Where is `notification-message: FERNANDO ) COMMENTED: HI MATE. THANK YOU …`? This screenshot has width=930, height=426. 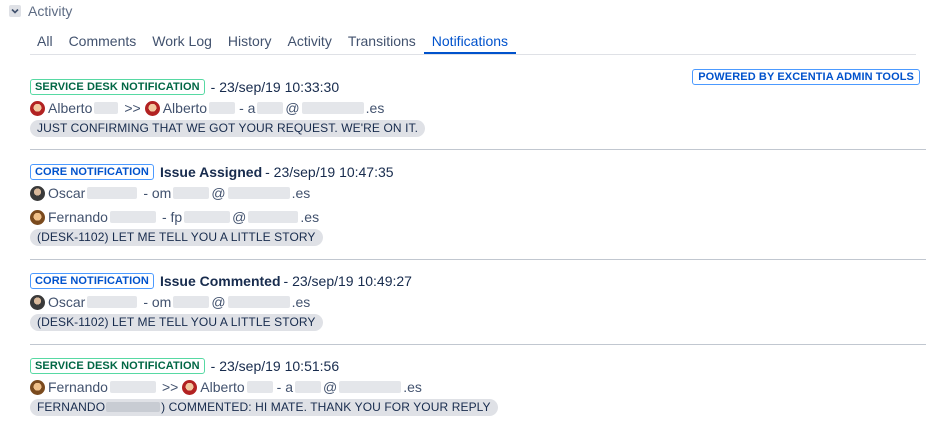
notification-message: FERNANDO ) COMMENTED: HI MATE. THANK YOU … is located at coordinates (264, 407).